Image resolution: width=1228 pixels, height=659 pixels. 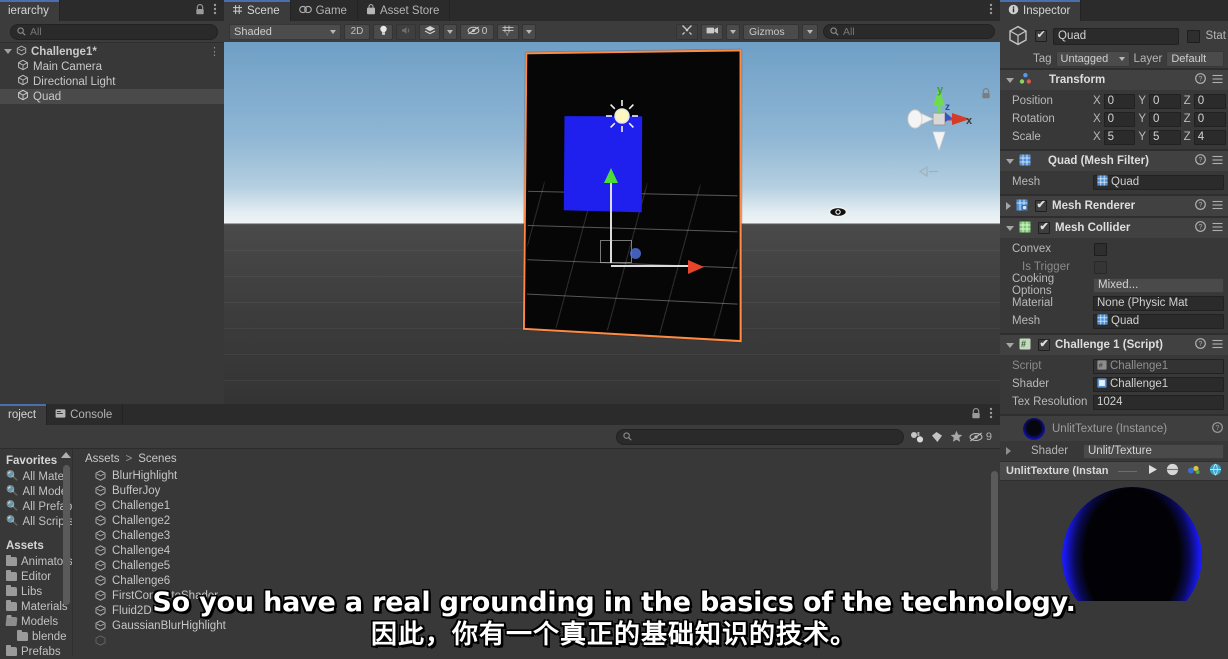 What do you see at coordinates (1215, 471) in the screenshot?
I see `preview-globe-icon` at bounding box center [1215, 471].